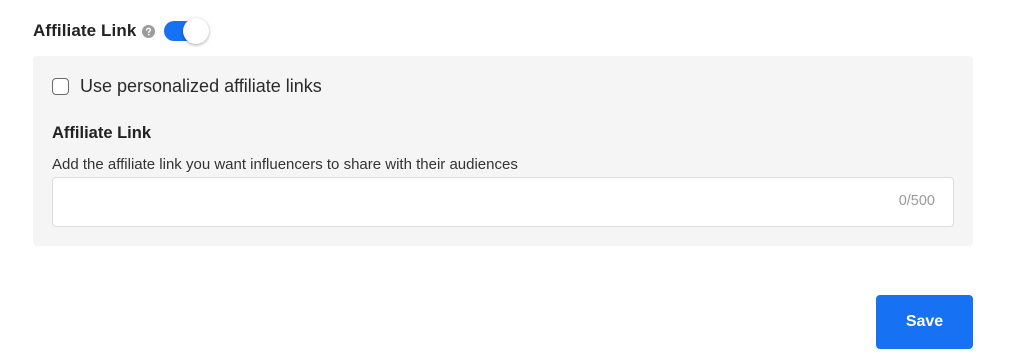 The image size is (1009, 357). I want to click on toggle-knob, so click(196, 31).